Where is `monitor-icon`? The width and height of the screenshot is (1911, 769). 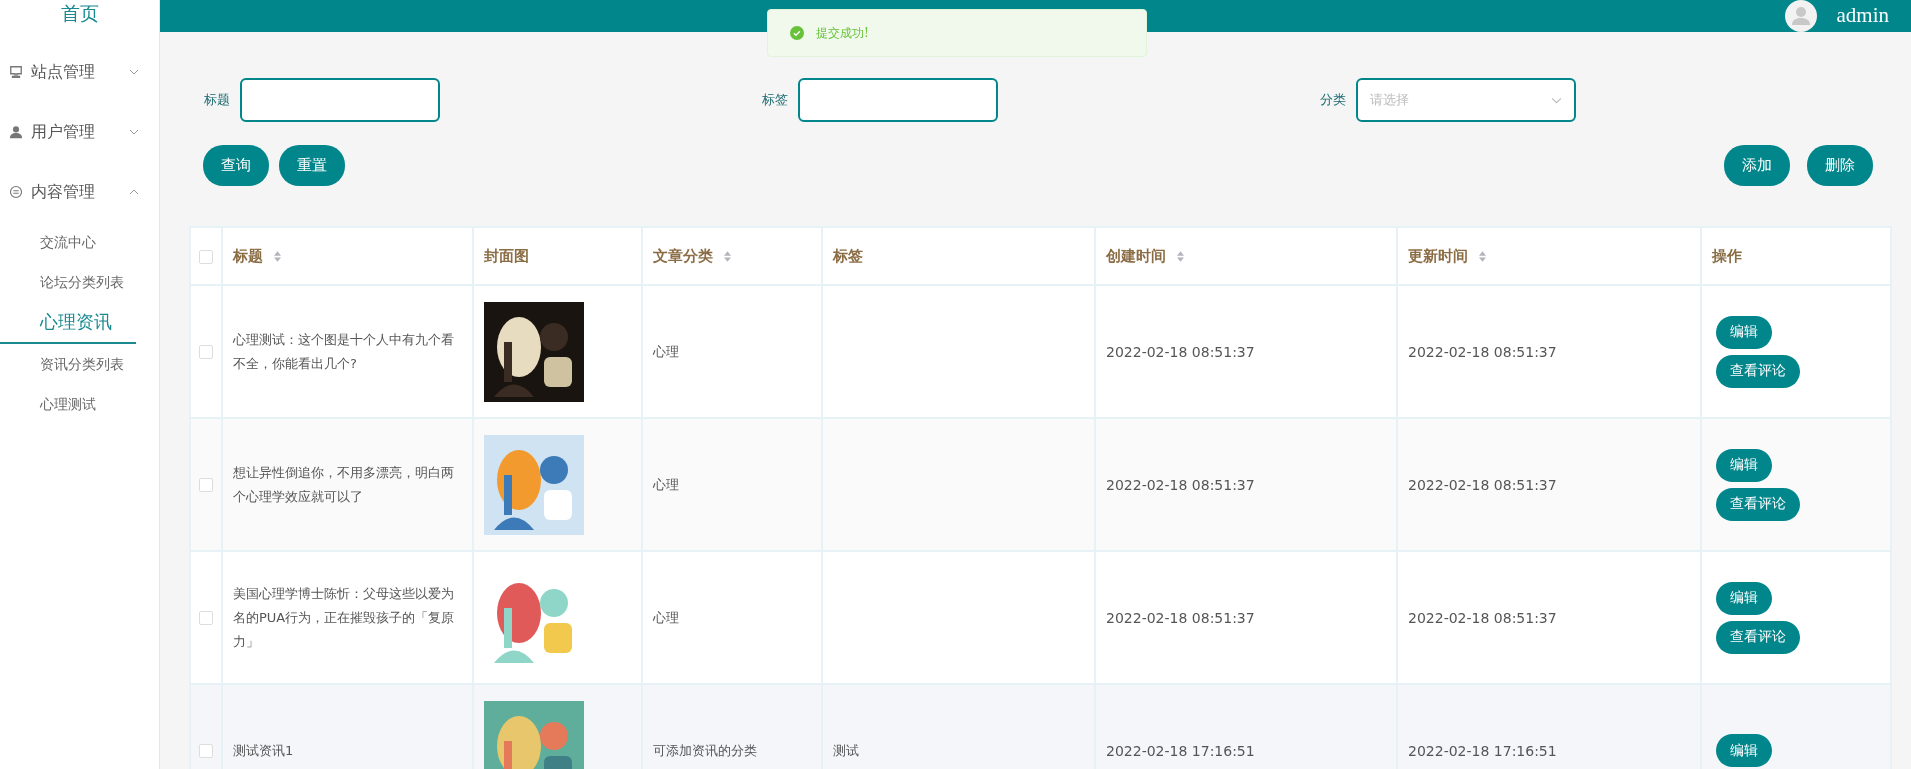 monitor-icon is located at coordinates (16, 72).